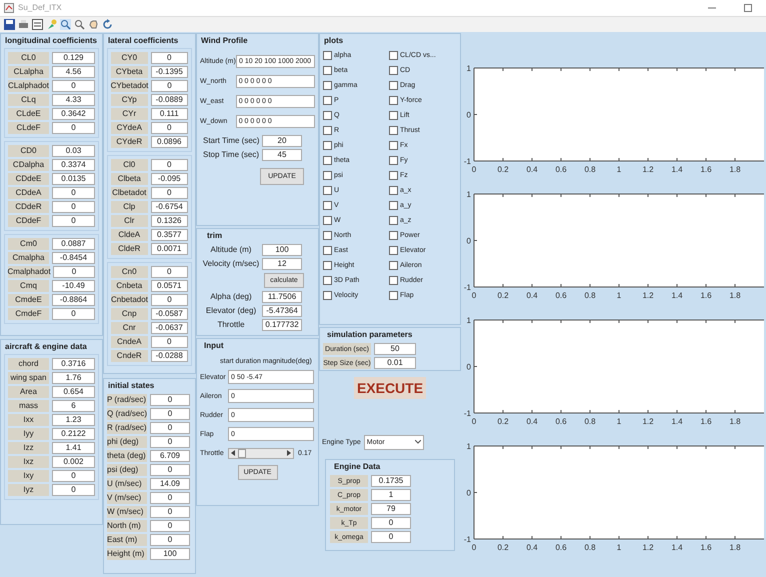 Image resolution: width=766 pixels, height=577 pixels. What do you see at coordinates (107, 24) in the screenshot?
I see `rotate-icon` at bounding box center [107, 24].